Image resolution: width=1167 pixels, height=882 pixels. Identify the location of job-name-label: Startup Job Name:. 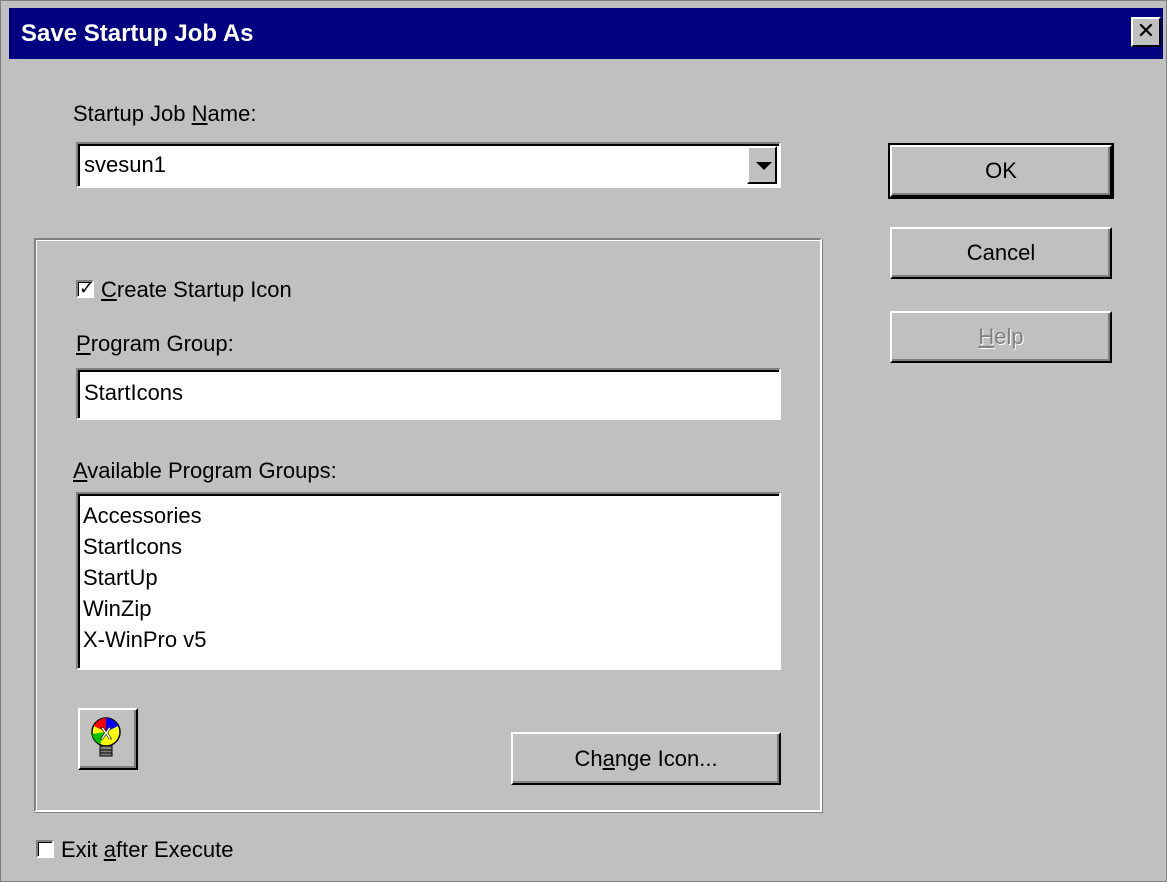
(165, 113).